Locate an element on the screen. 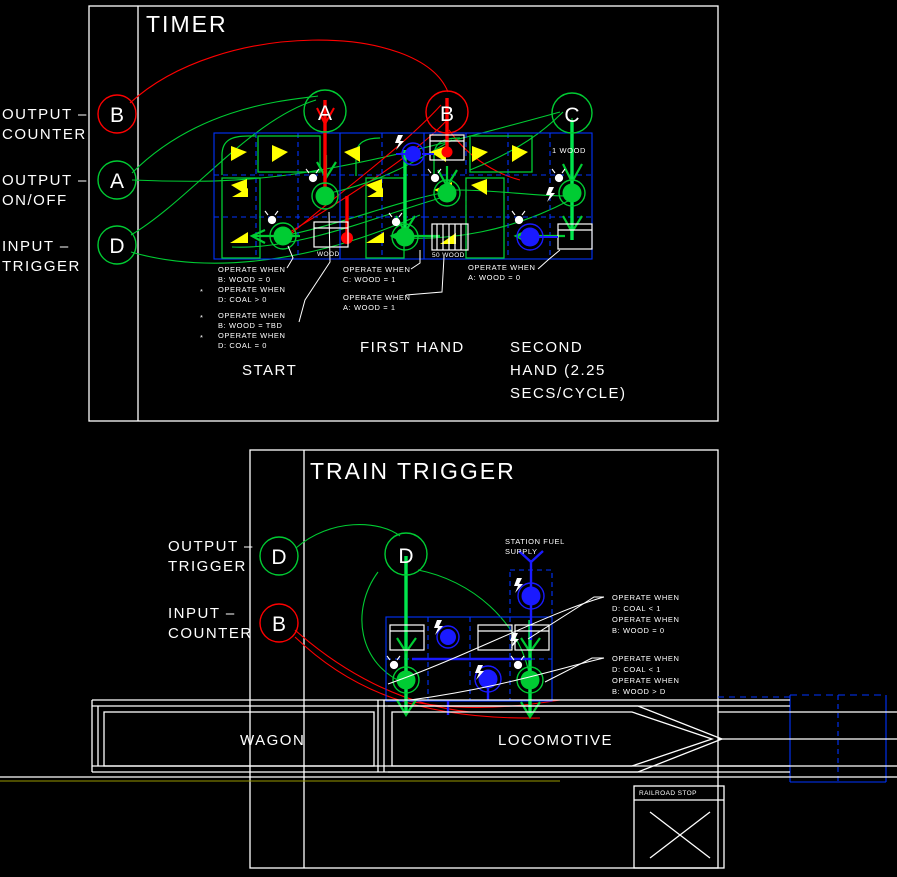 The image size is (897, 877). annotation-line: B: WOOD > D is located at coordinates (639, 691).